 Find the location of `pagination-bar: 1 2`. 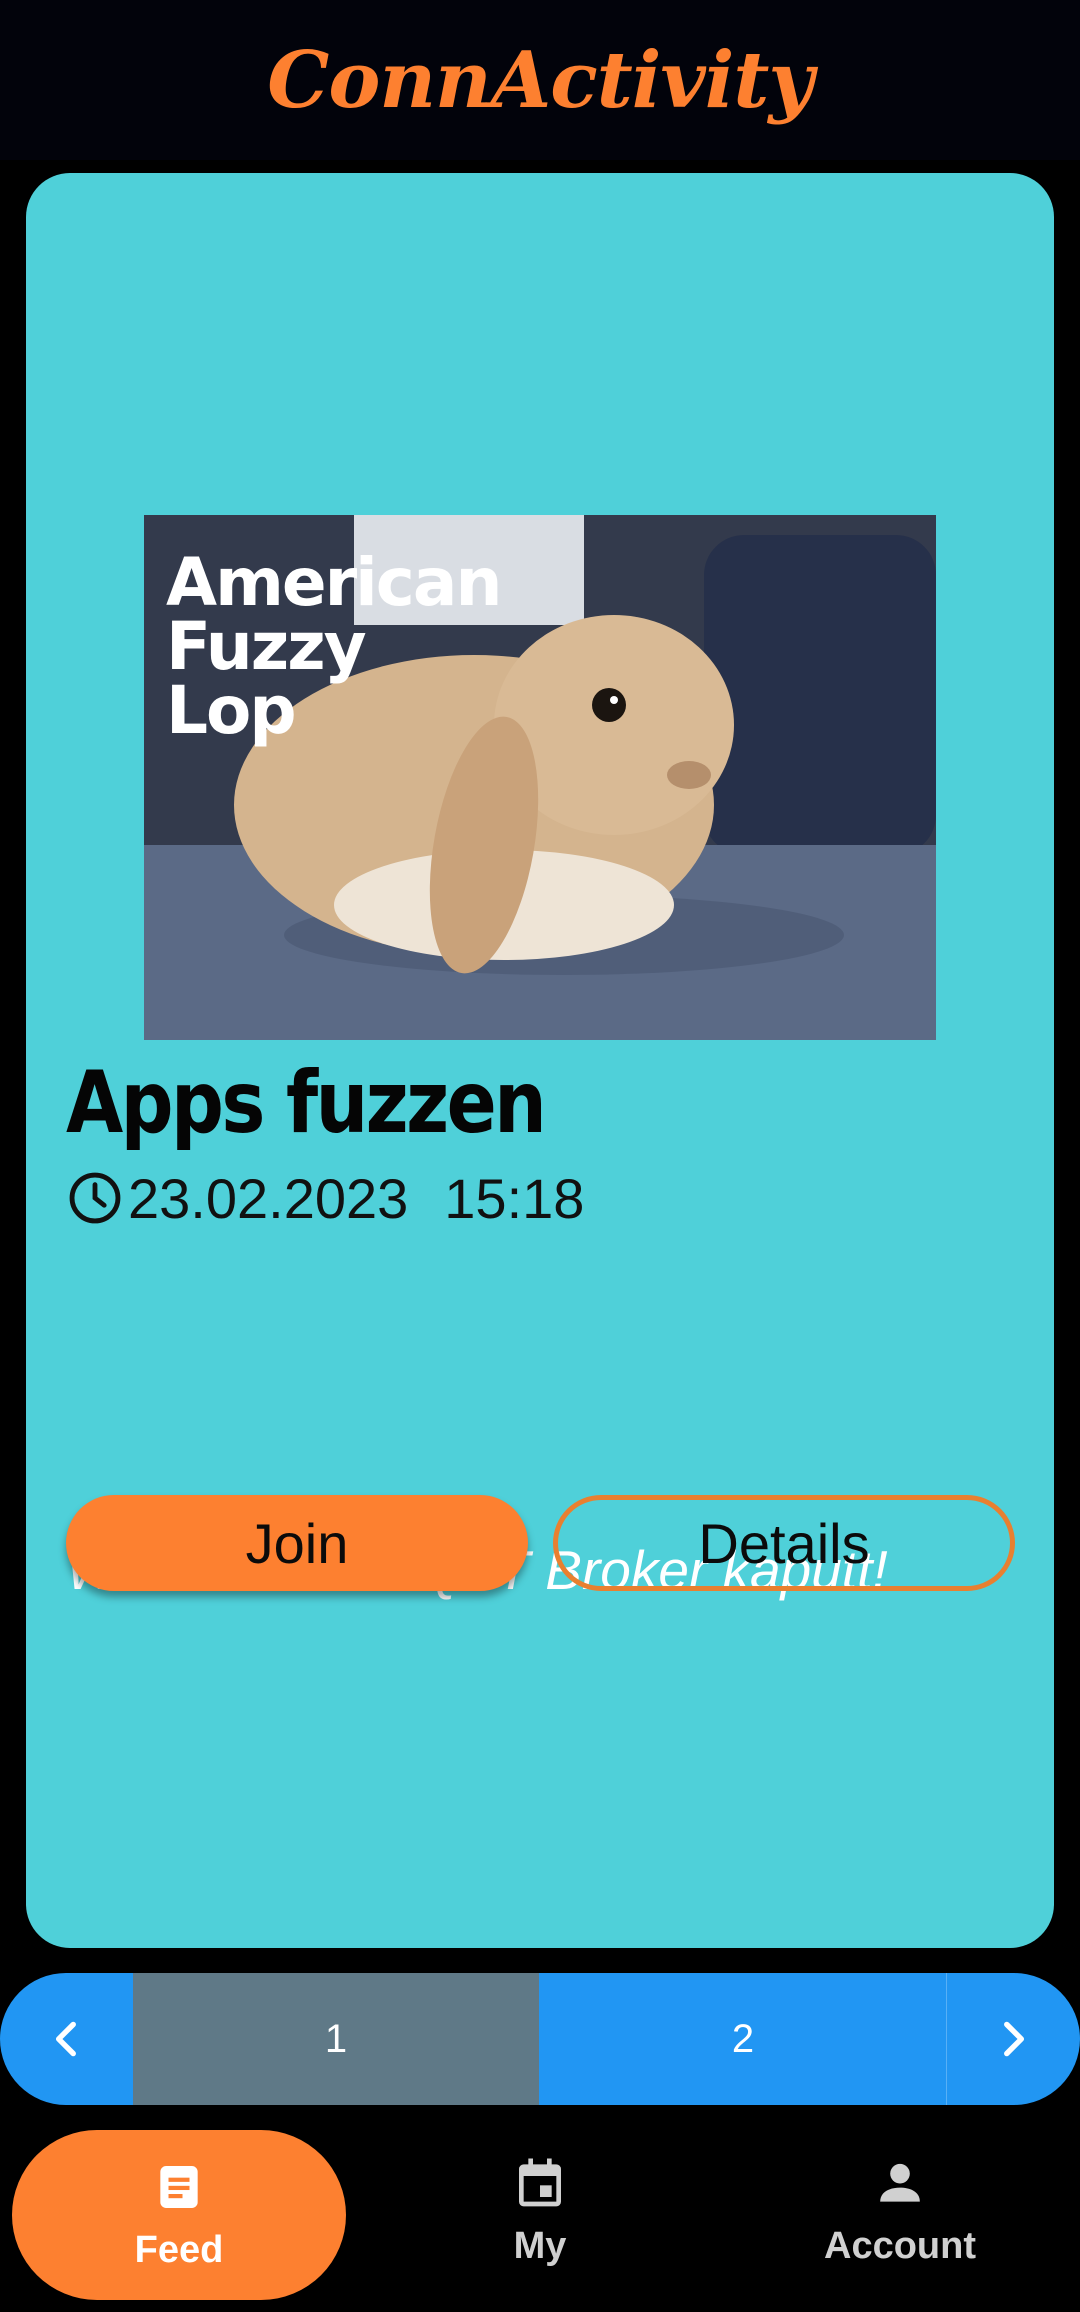

pagination-bar: 1 2 is located at coordinates (540, 2039).